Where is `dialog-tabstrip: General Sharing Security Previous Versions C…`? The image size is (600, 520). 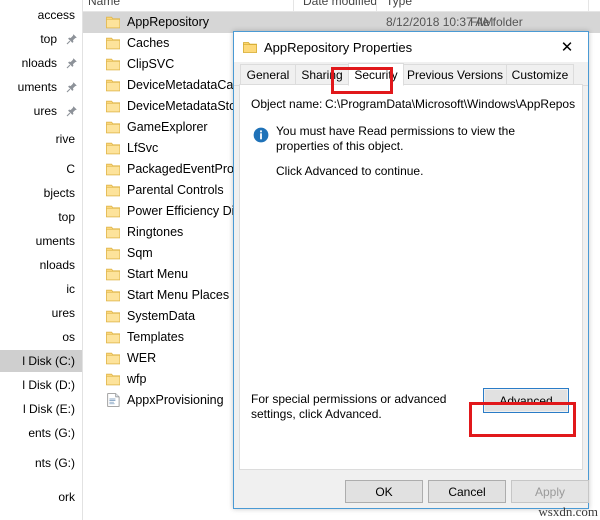
dialog-tabstrip: General Sharing Security Previous Versions C… is located at coordinates (411, 74).